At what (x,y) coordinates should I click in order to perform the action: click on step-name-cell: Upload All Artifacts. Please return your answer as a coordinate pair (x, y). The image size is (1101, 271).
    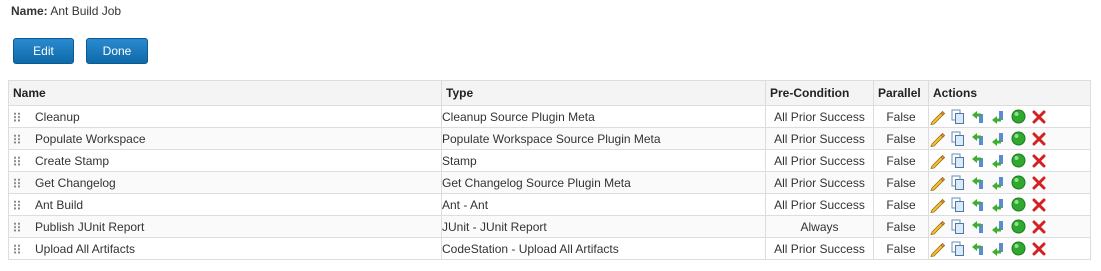
    Looking at the image, I should click on (225, 248).